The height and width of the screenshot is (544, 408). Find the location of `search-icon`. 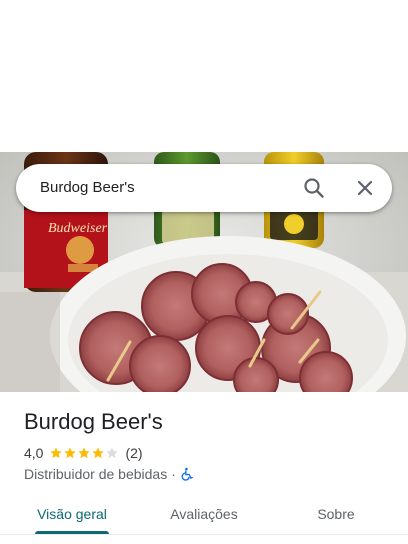

search-icon is located at coordinates (314, 188).